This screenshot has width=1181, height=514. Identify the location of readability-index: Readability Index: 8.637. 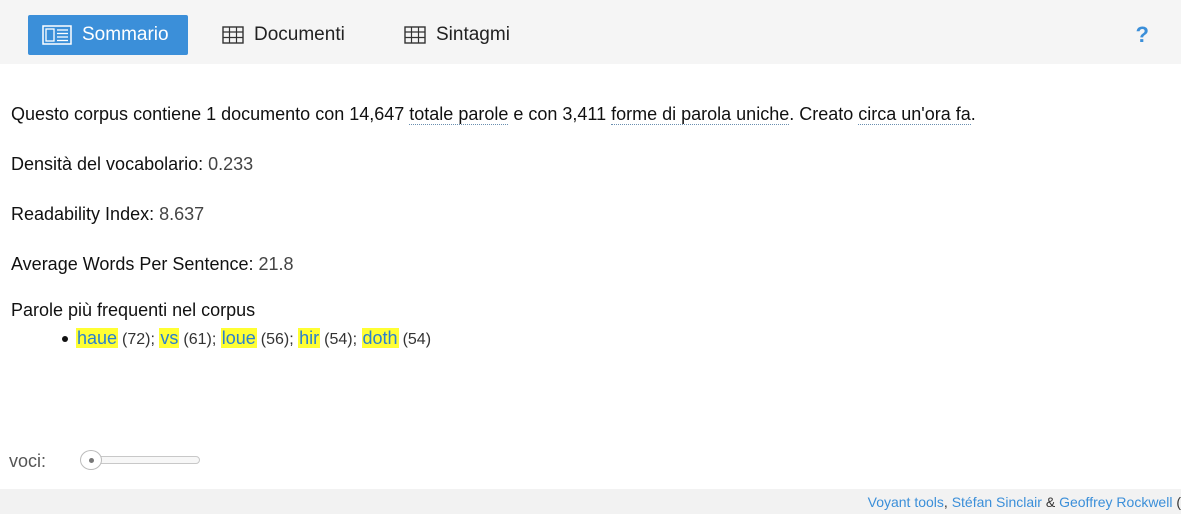
(107, 214).